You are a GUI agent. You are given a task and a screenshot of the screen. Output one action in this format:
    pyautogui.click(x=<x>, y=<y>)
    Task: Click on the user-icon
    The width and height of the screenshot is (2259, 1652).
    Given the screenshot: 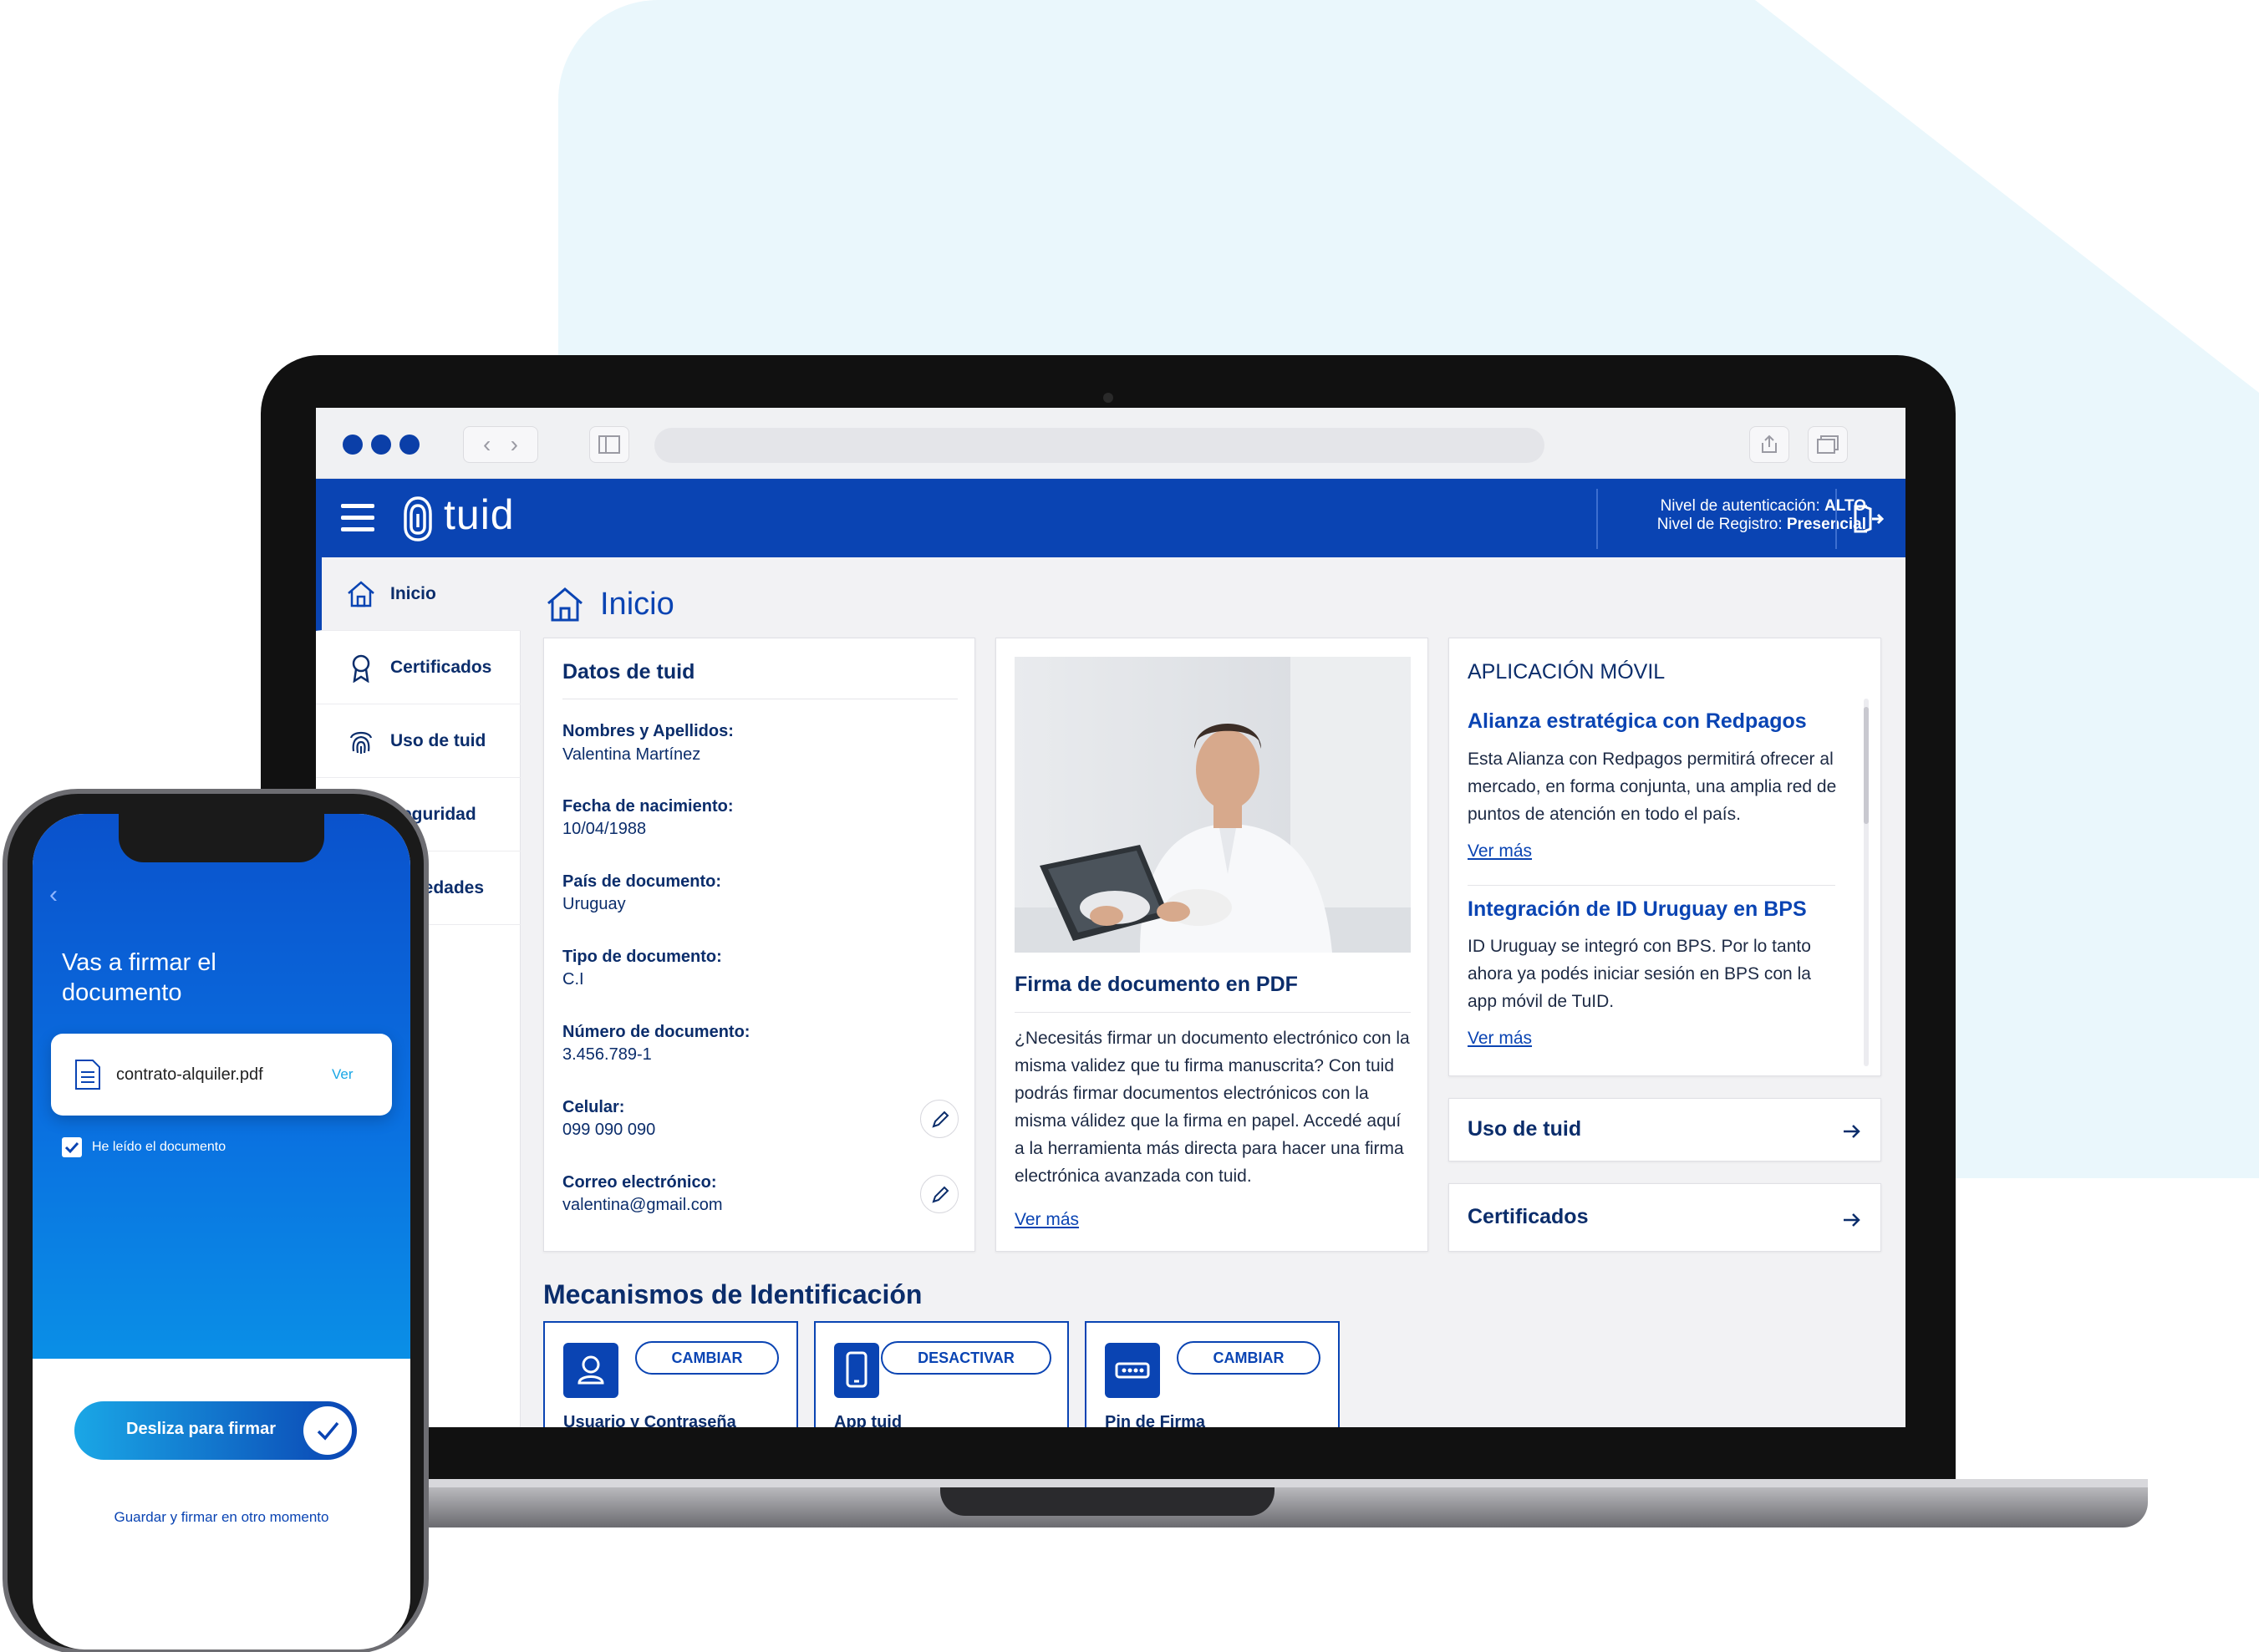 What is the action you would take?
    pyautogui.click(x=590, y=1370)
    